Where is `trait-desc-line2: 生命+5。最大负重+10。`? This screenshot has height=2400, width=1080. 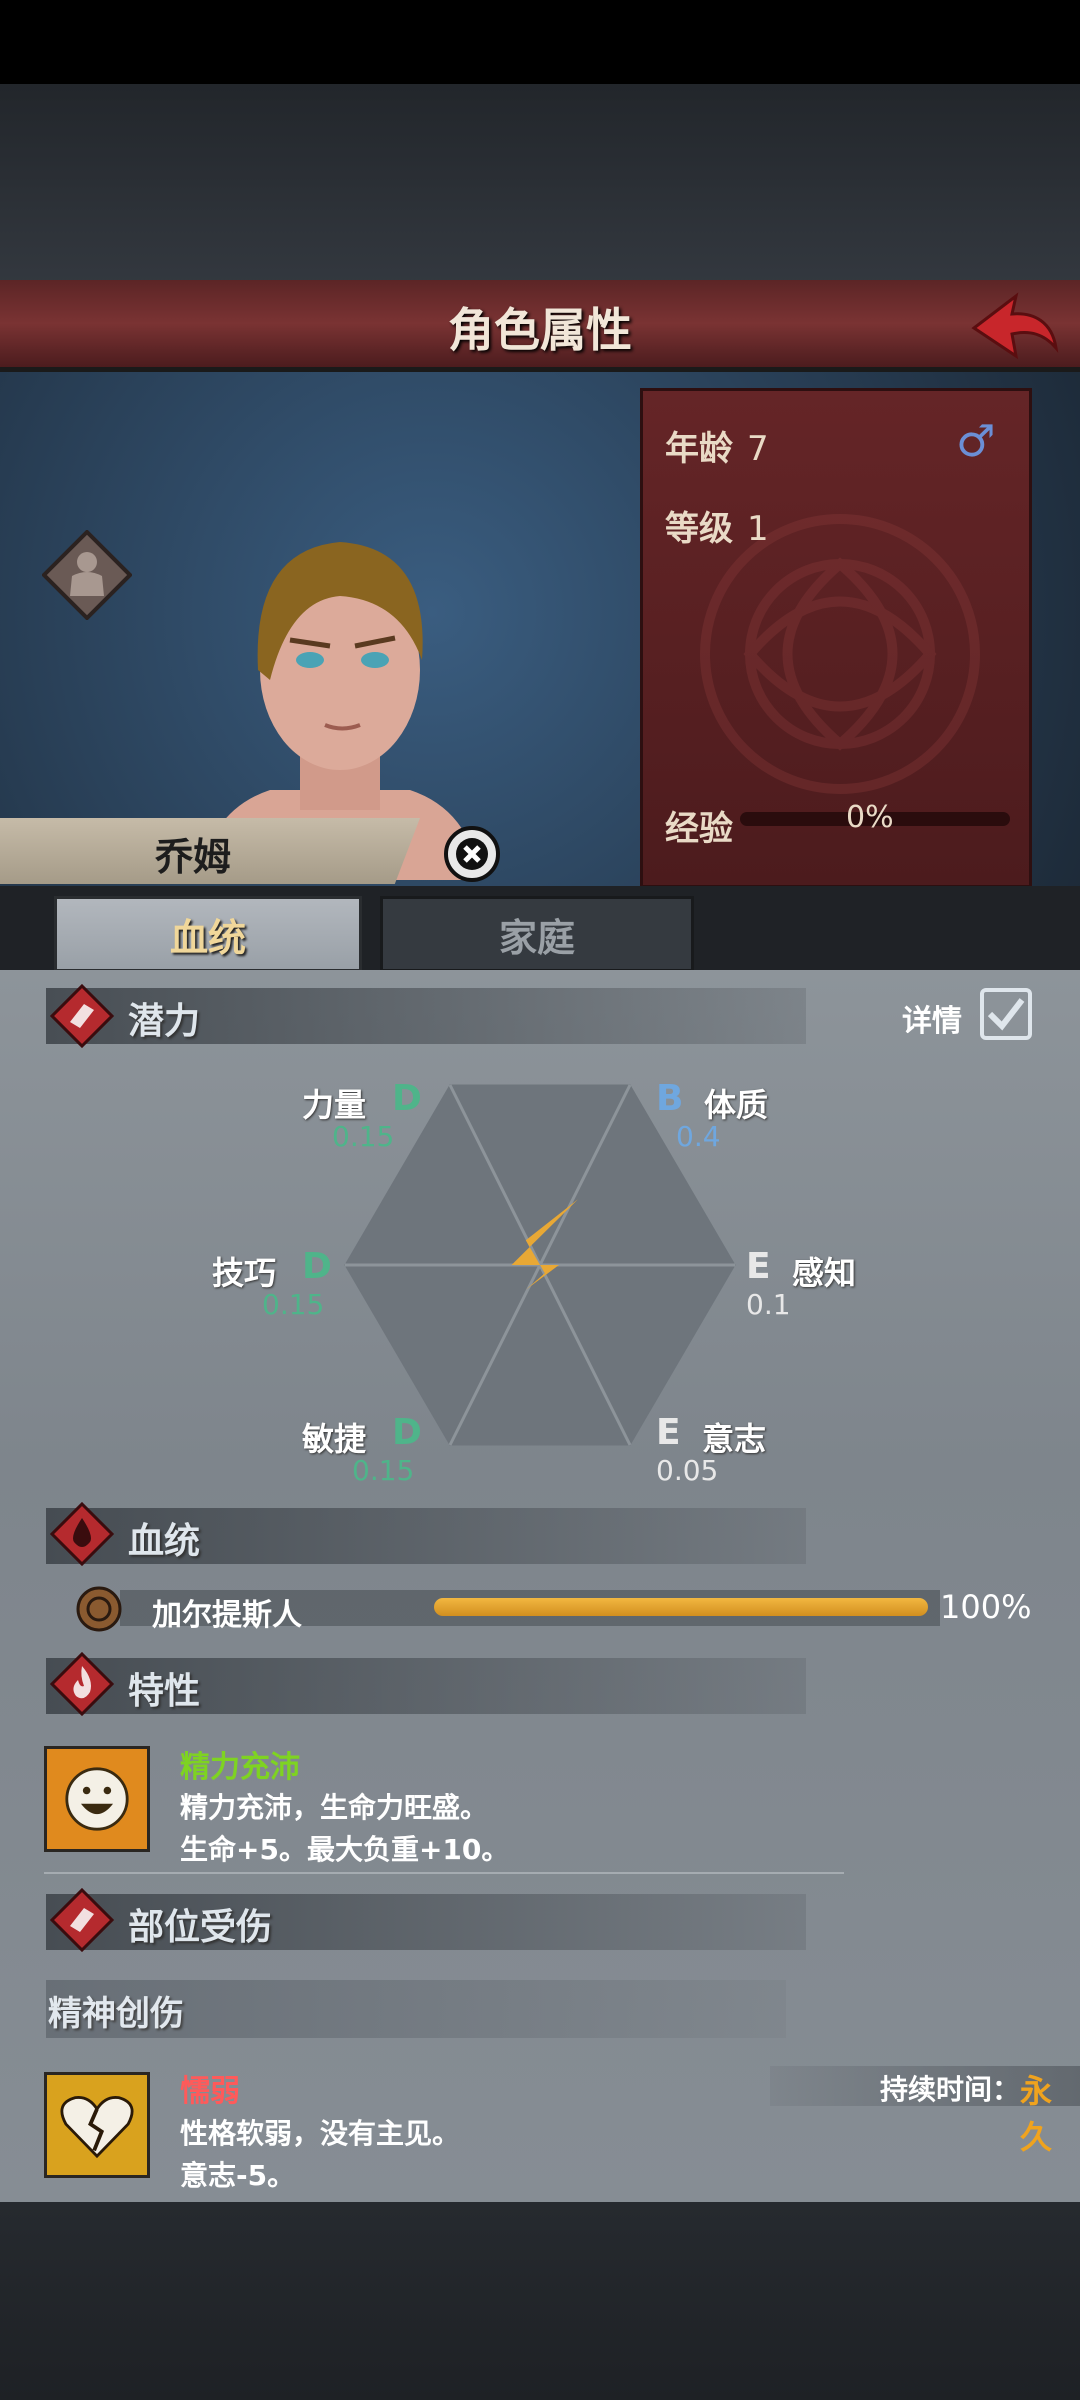 trait-desc-line2: 生命+5。最大负重+10。 is located at coordinates (345, 1849).